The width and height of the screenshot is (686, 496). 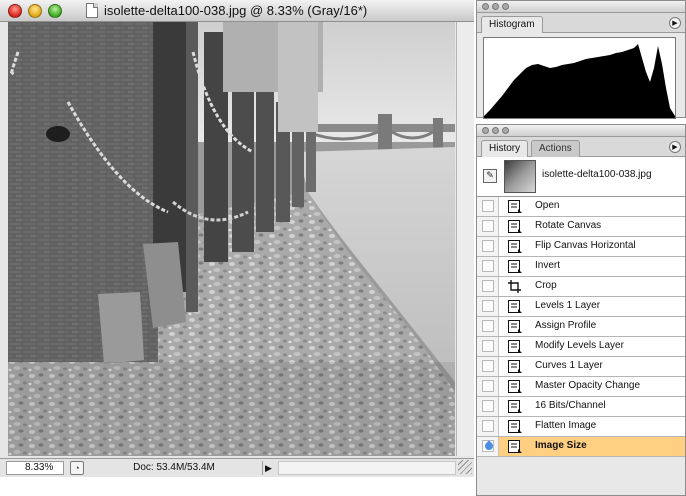 What do you see at coordinates (561, 445) in the screenshot?
I see `history-item-label: Image Size` at bounding box center [561, 445].